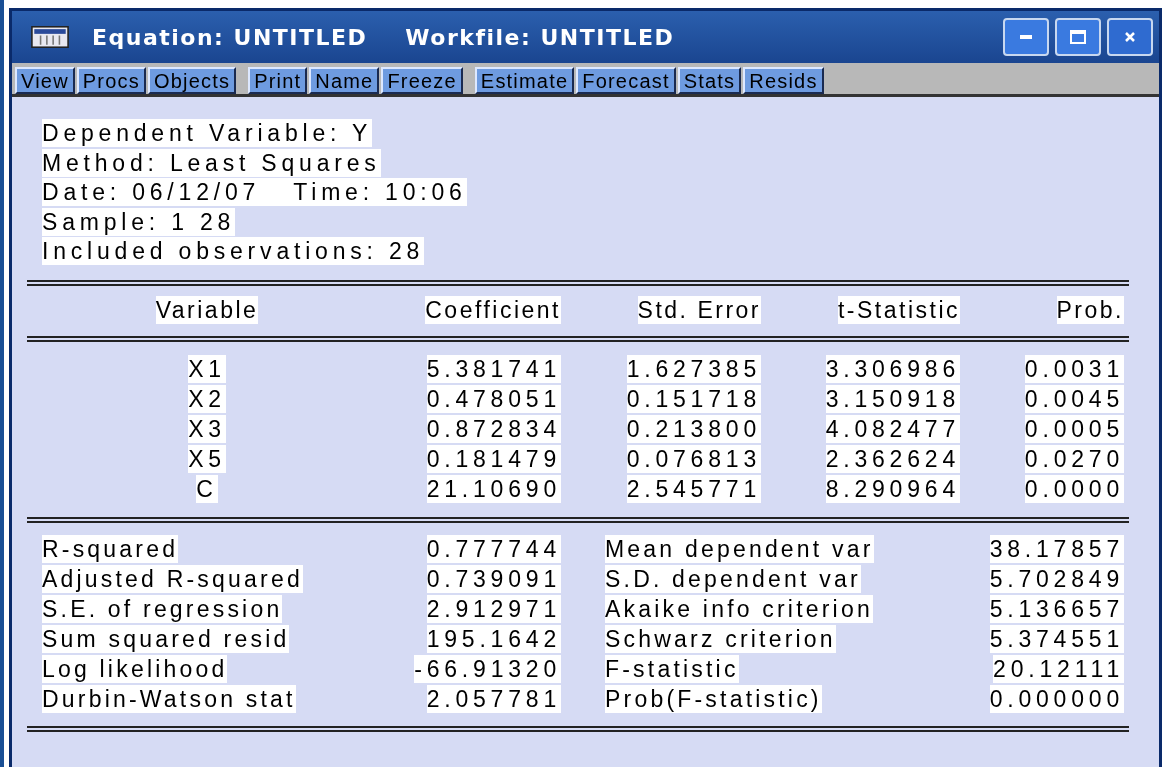 Image resolution: width=1166 pixels, height=767 pixels. I want to click on toolbar-button: Forecast, so click(626, 80).